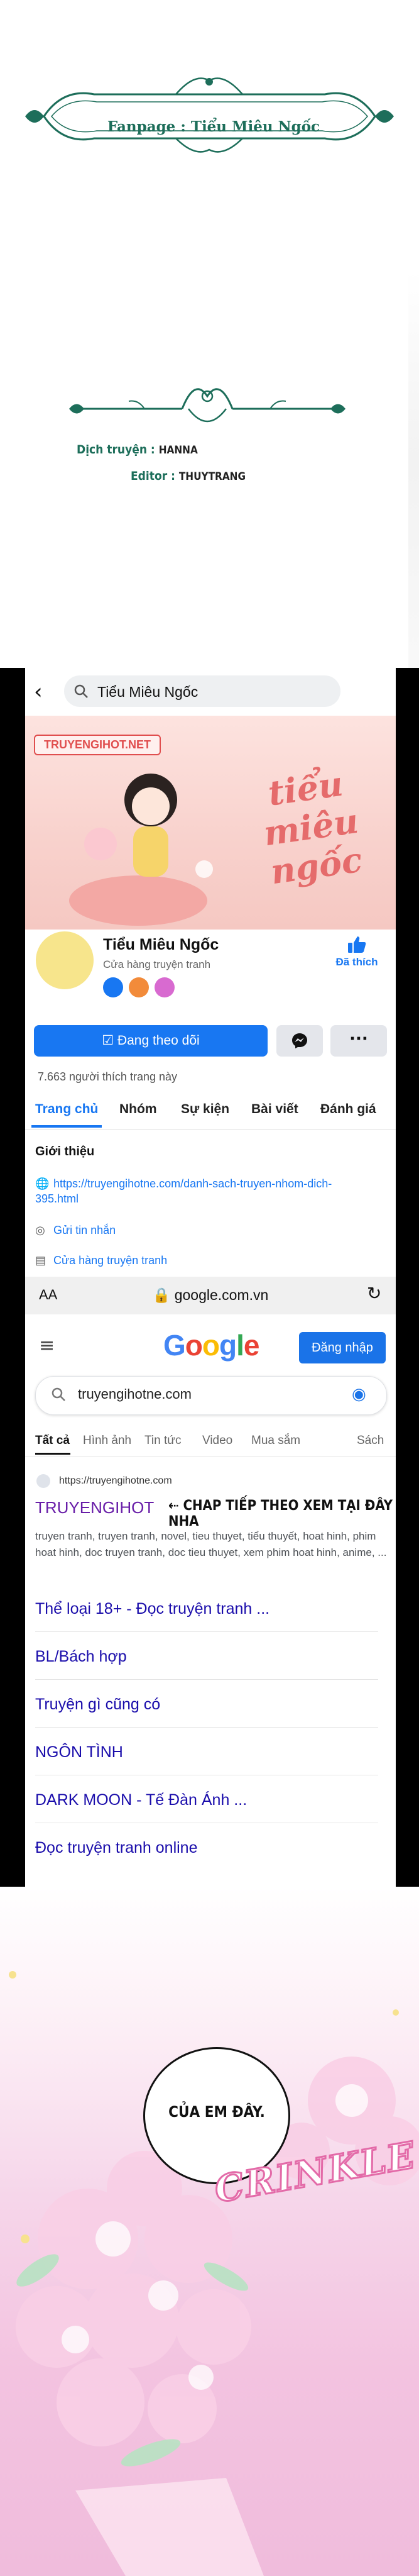  I want to click on tab-reviews: Đánh giá, so click(348, 1109).